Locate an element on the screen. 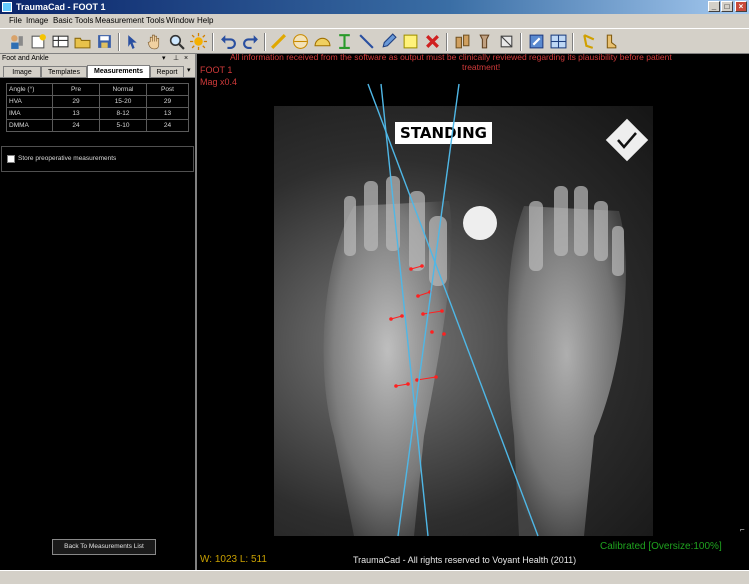 This screenshot has height=584, width=749. brightness-icon is located at coordinates (198, 41).